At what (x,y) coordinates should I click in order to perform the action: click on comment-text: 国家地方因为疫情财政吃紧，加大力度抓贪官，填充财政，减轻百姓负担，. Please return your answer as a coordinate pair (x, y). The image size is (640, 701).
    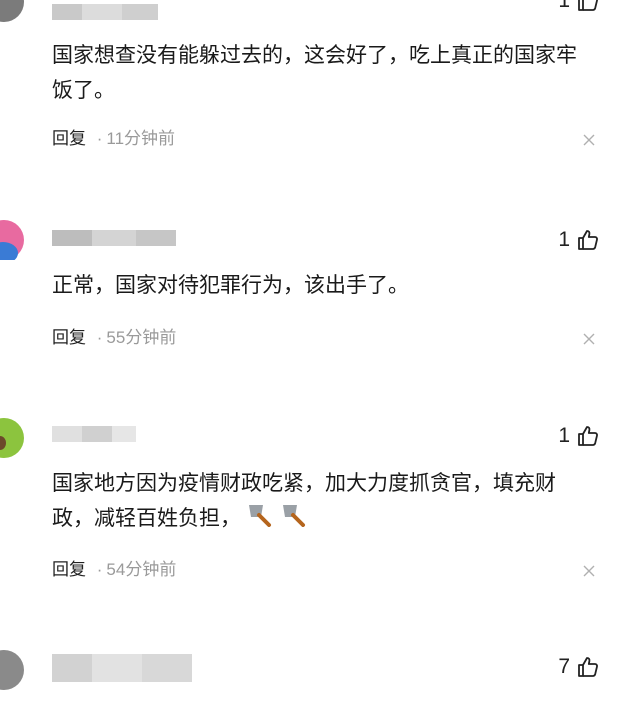
    Looking at the image, I should click on (322, 502).